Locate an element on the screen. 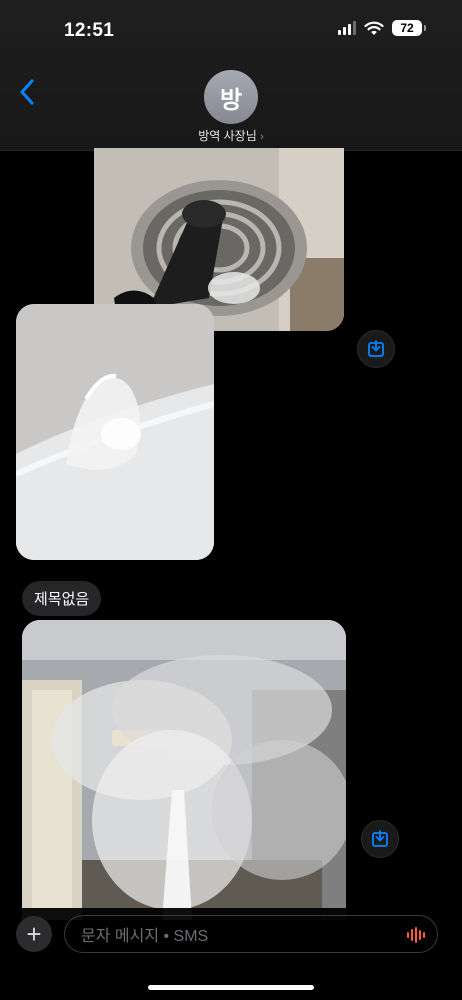  status-icons: 72 is located at coordinates (382, 28).